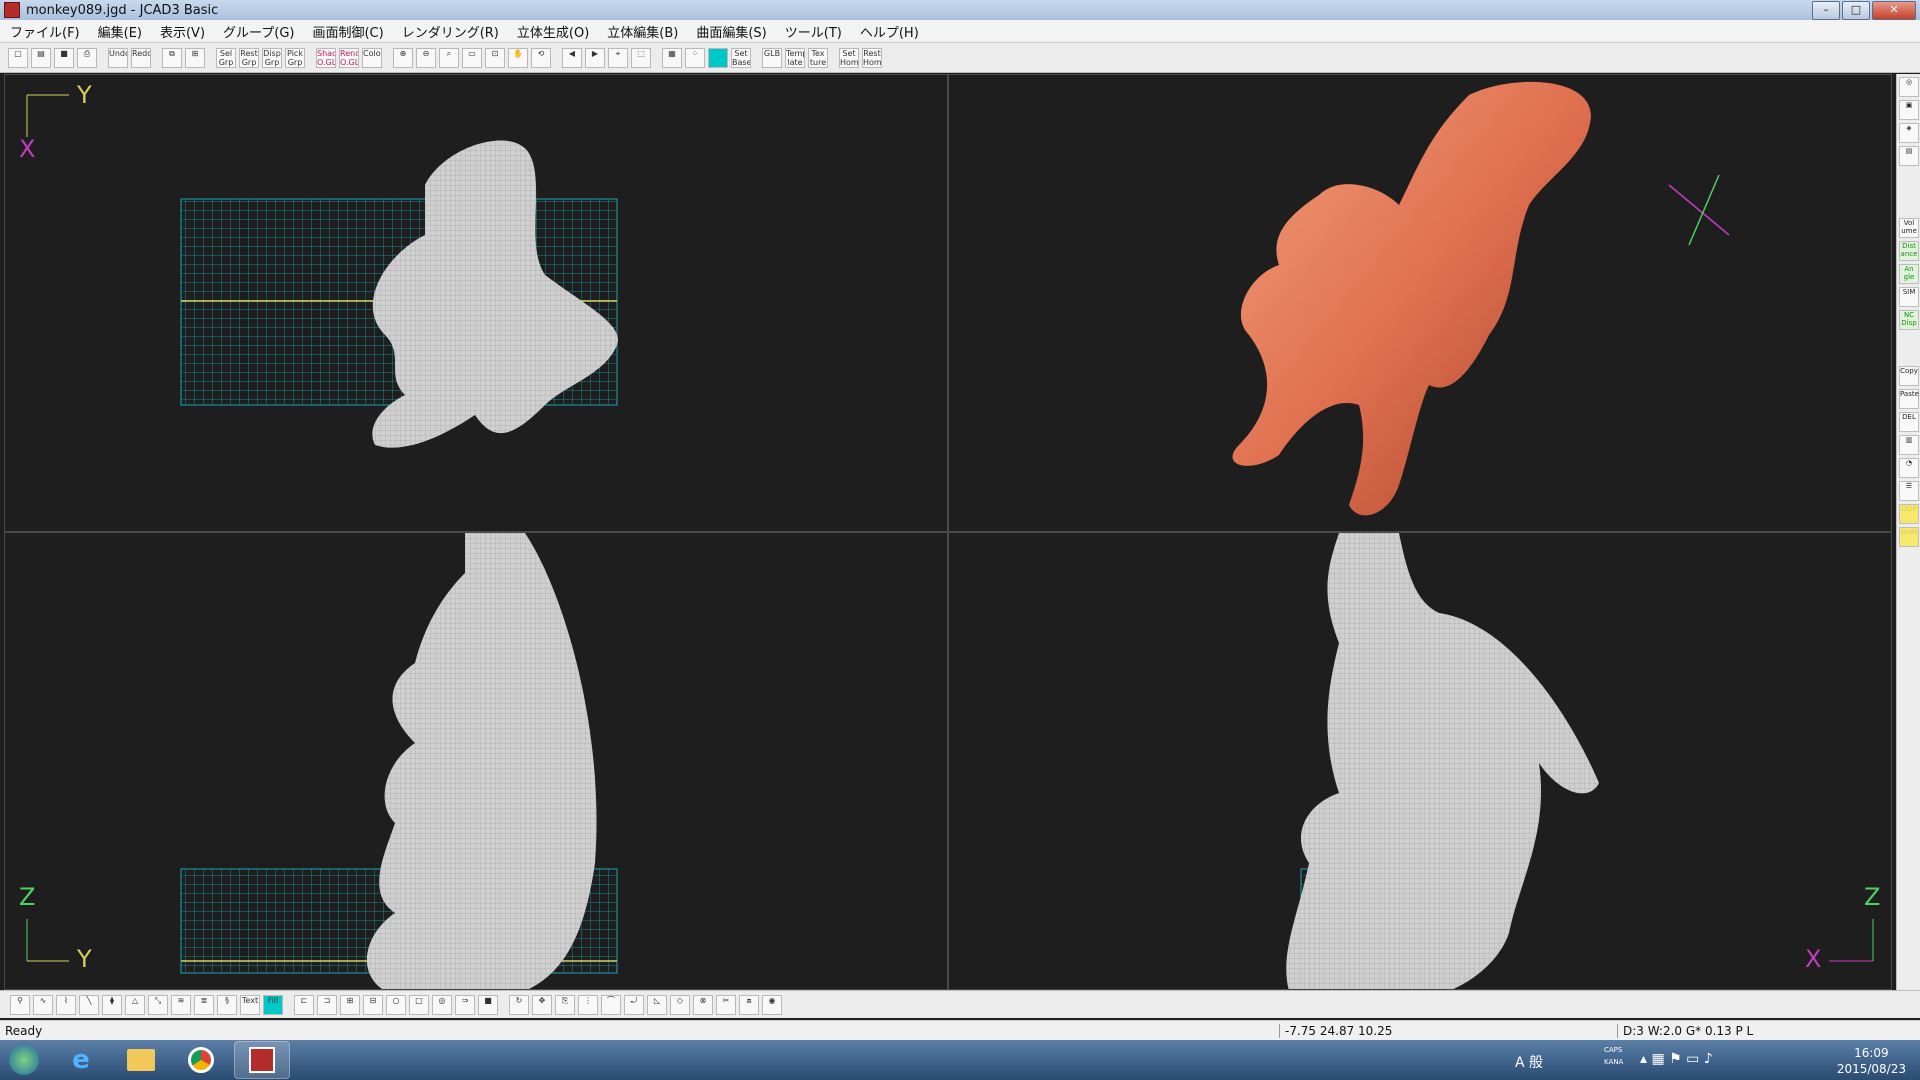 Image resolution: width=1920 pixels, height=1080 pixels. I want to click on zoom-out-icon: ⊖, so click(426, 57).